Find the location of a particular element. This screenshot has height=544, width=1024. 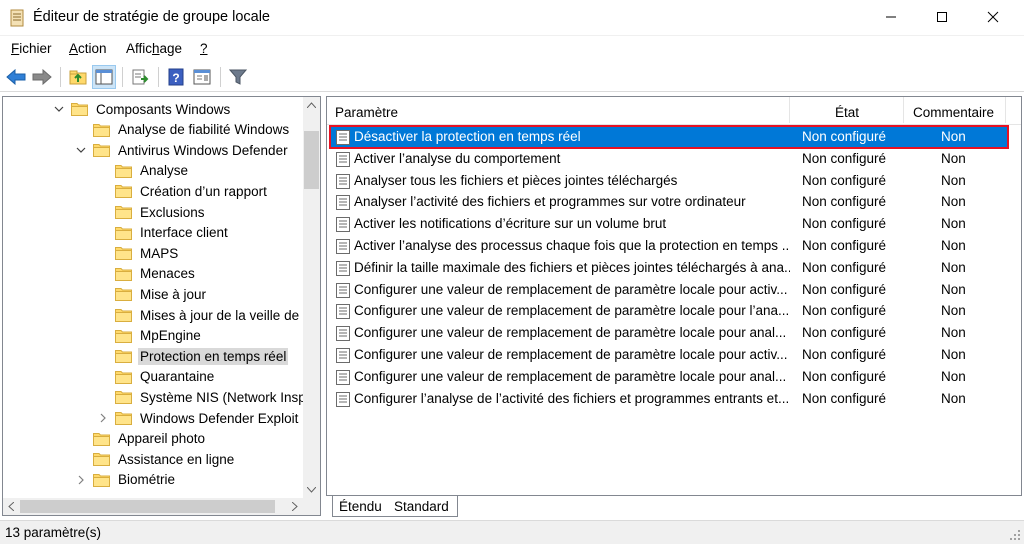

tree-item: Exclusions is located at coordinates (161, 212).